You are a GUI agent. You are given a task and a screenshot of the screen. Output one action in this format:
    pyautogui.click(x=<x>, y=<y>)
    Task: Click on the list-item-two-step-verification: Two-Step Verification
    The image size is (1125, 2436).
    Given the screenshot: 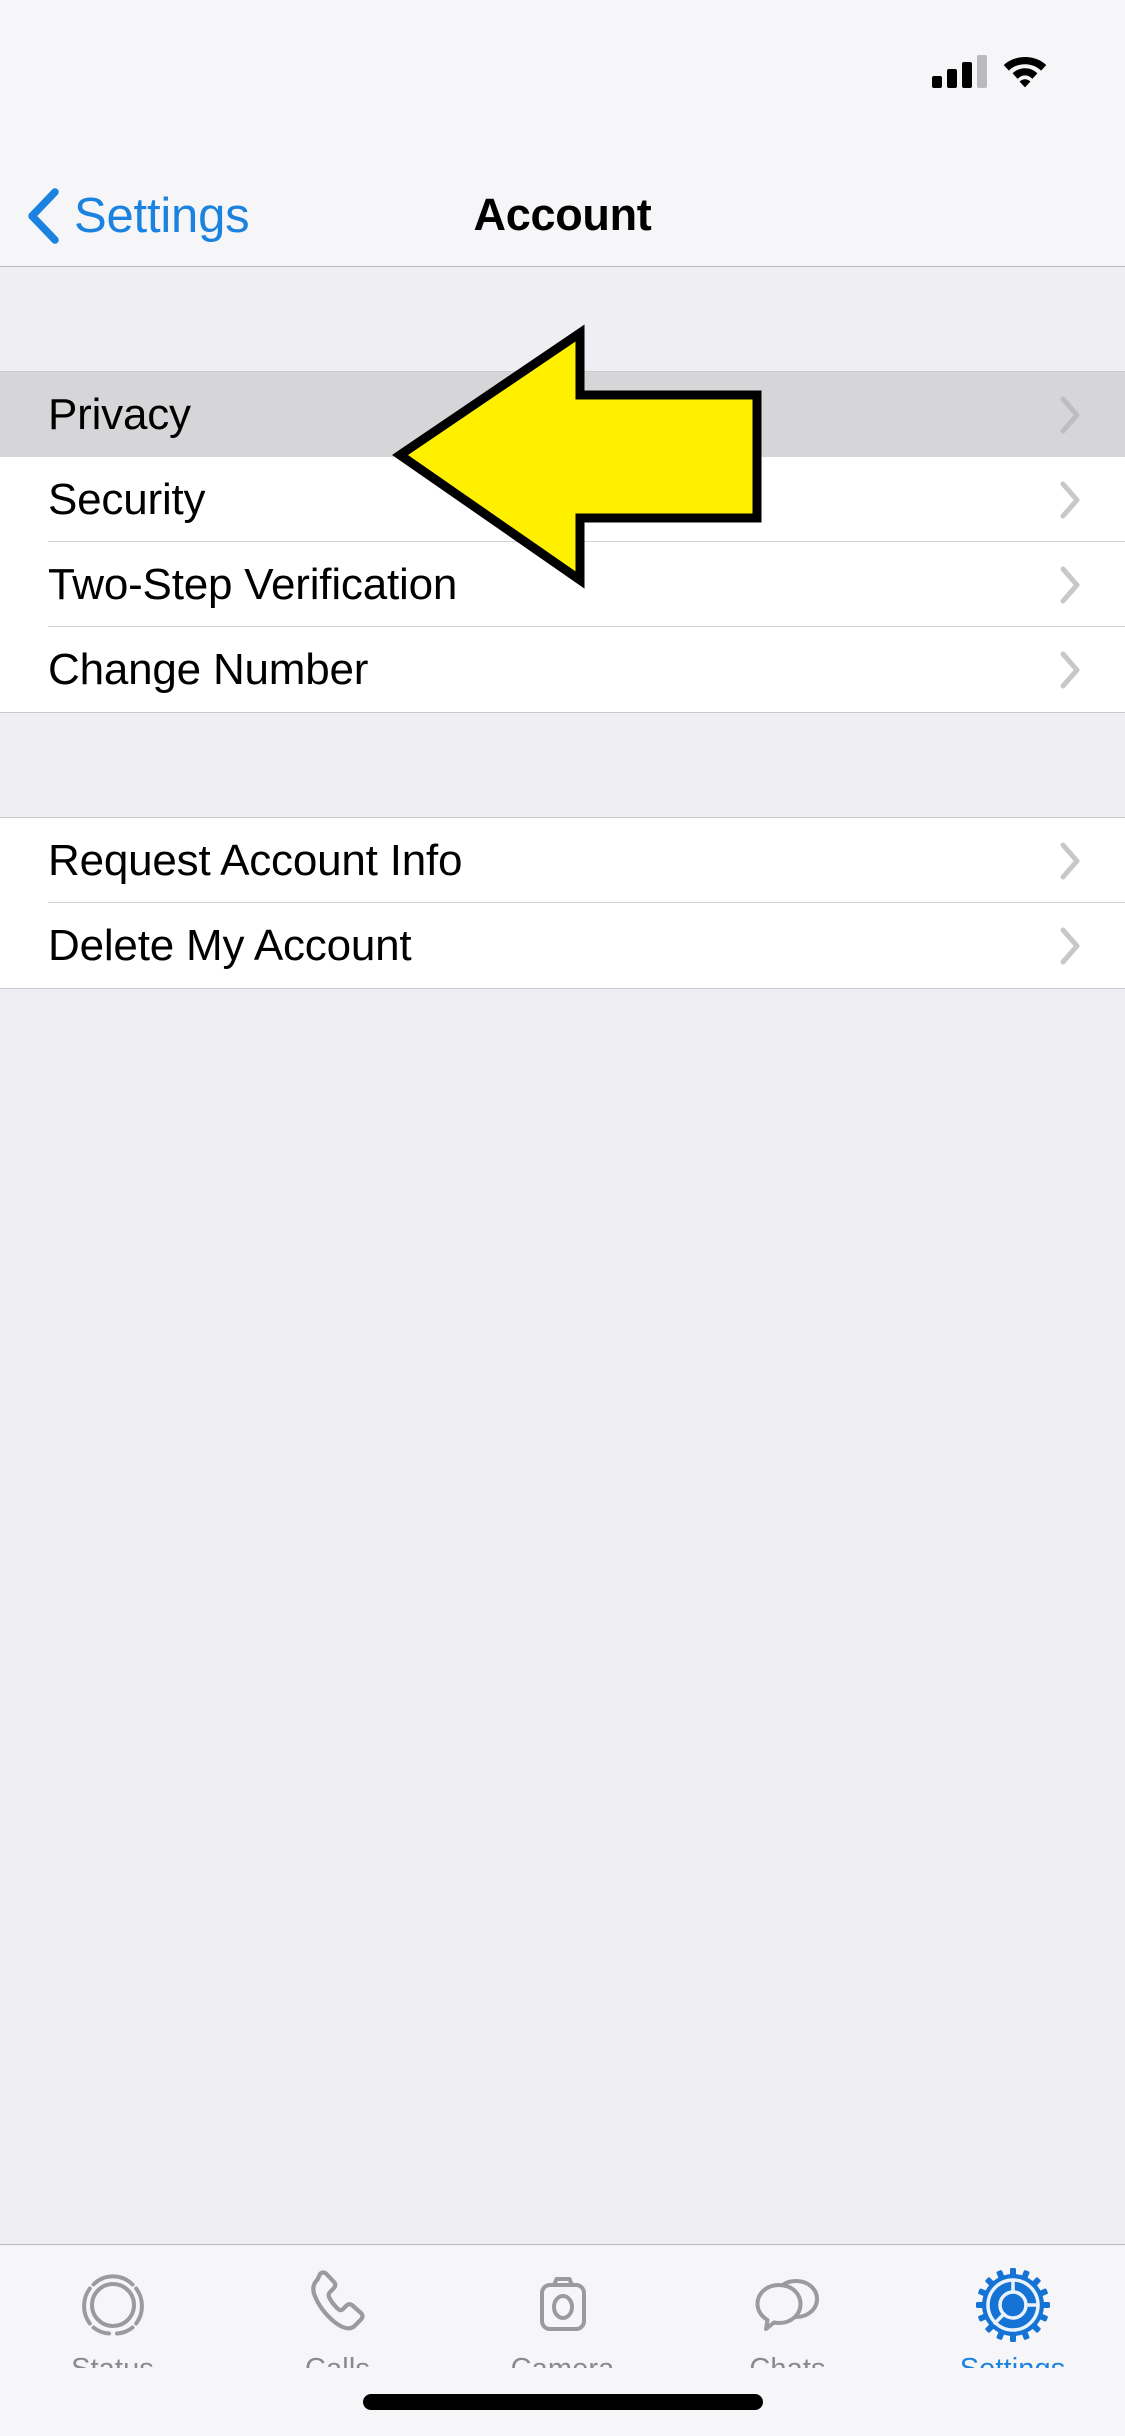 What is the action you would take?
    pyautogui.click(x=562, y=584)
    